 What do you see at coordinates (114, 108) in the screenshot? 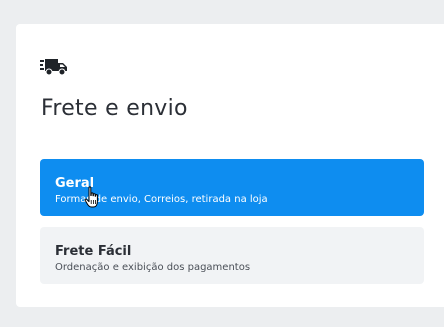
I see `page-title: Frete e envio` at bounding box center [114, 108].